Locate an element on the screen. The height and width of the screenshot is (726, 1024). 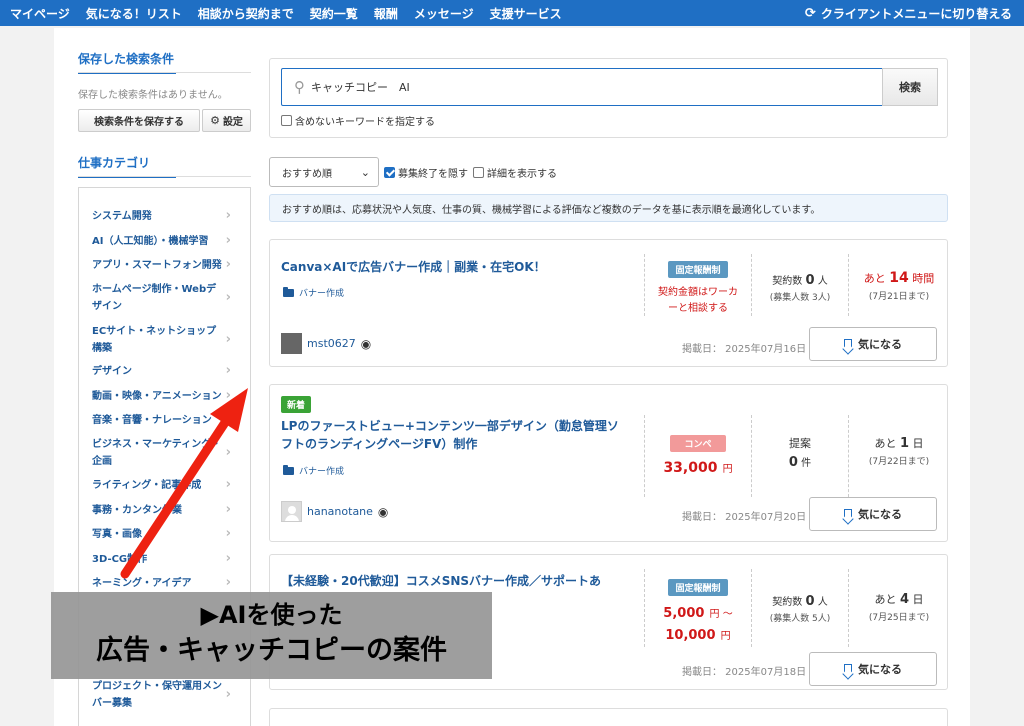
caption-overlay: ▶AIを使った 広告・キャッチコピーの案件 is located at coordinates (271, 635).